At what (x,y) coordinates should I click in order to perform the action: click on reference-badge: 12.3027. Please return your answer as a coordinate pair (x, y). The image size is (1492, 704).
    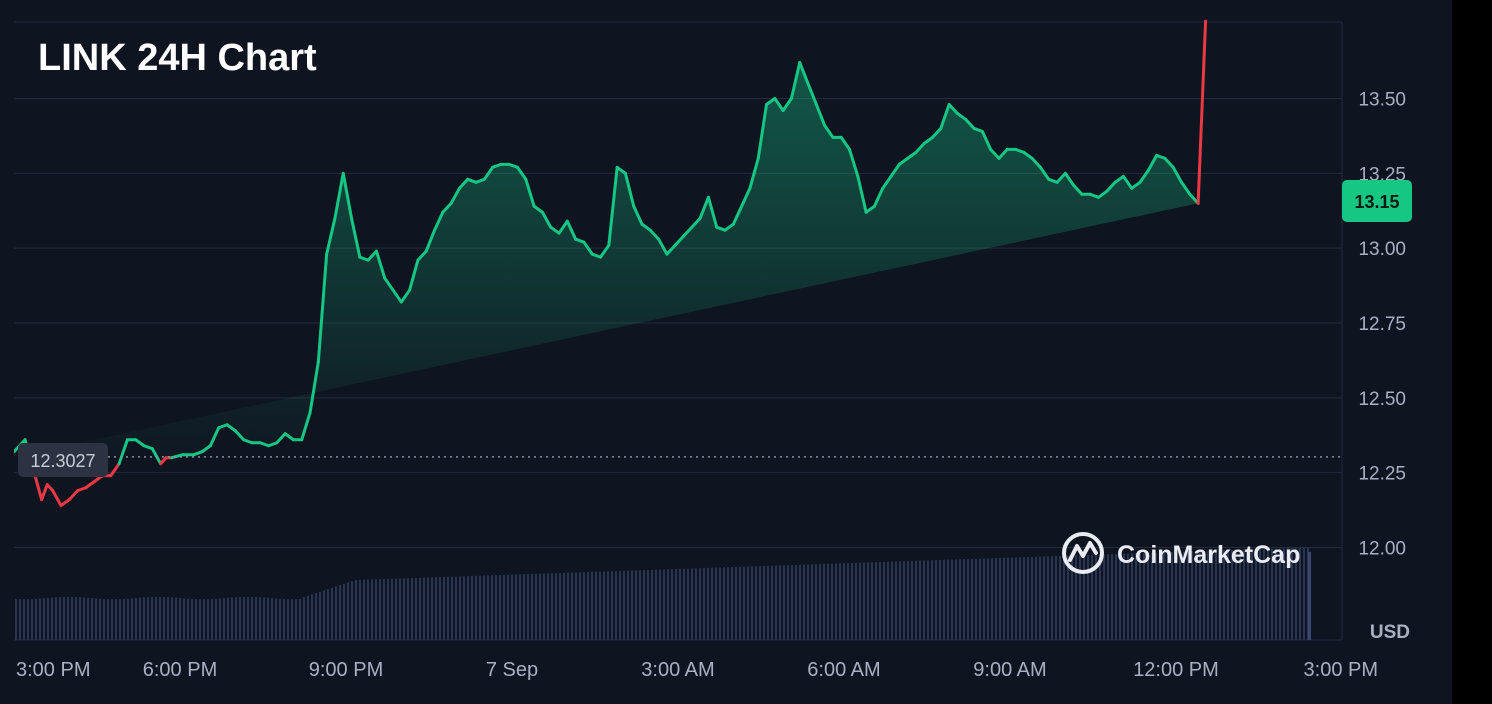
    Looking at the image, I should click on (63, 460).